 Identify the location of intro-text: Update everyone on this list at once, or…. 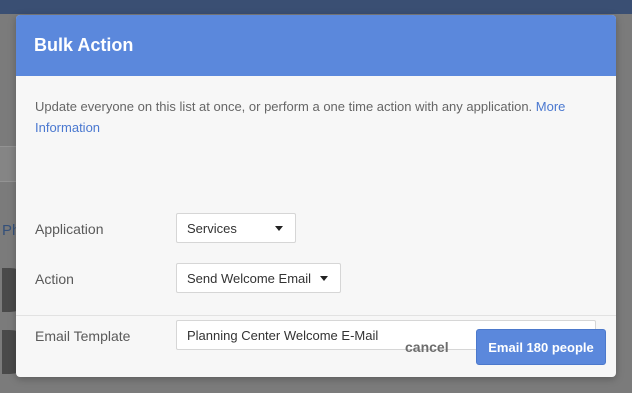
(284, 106).